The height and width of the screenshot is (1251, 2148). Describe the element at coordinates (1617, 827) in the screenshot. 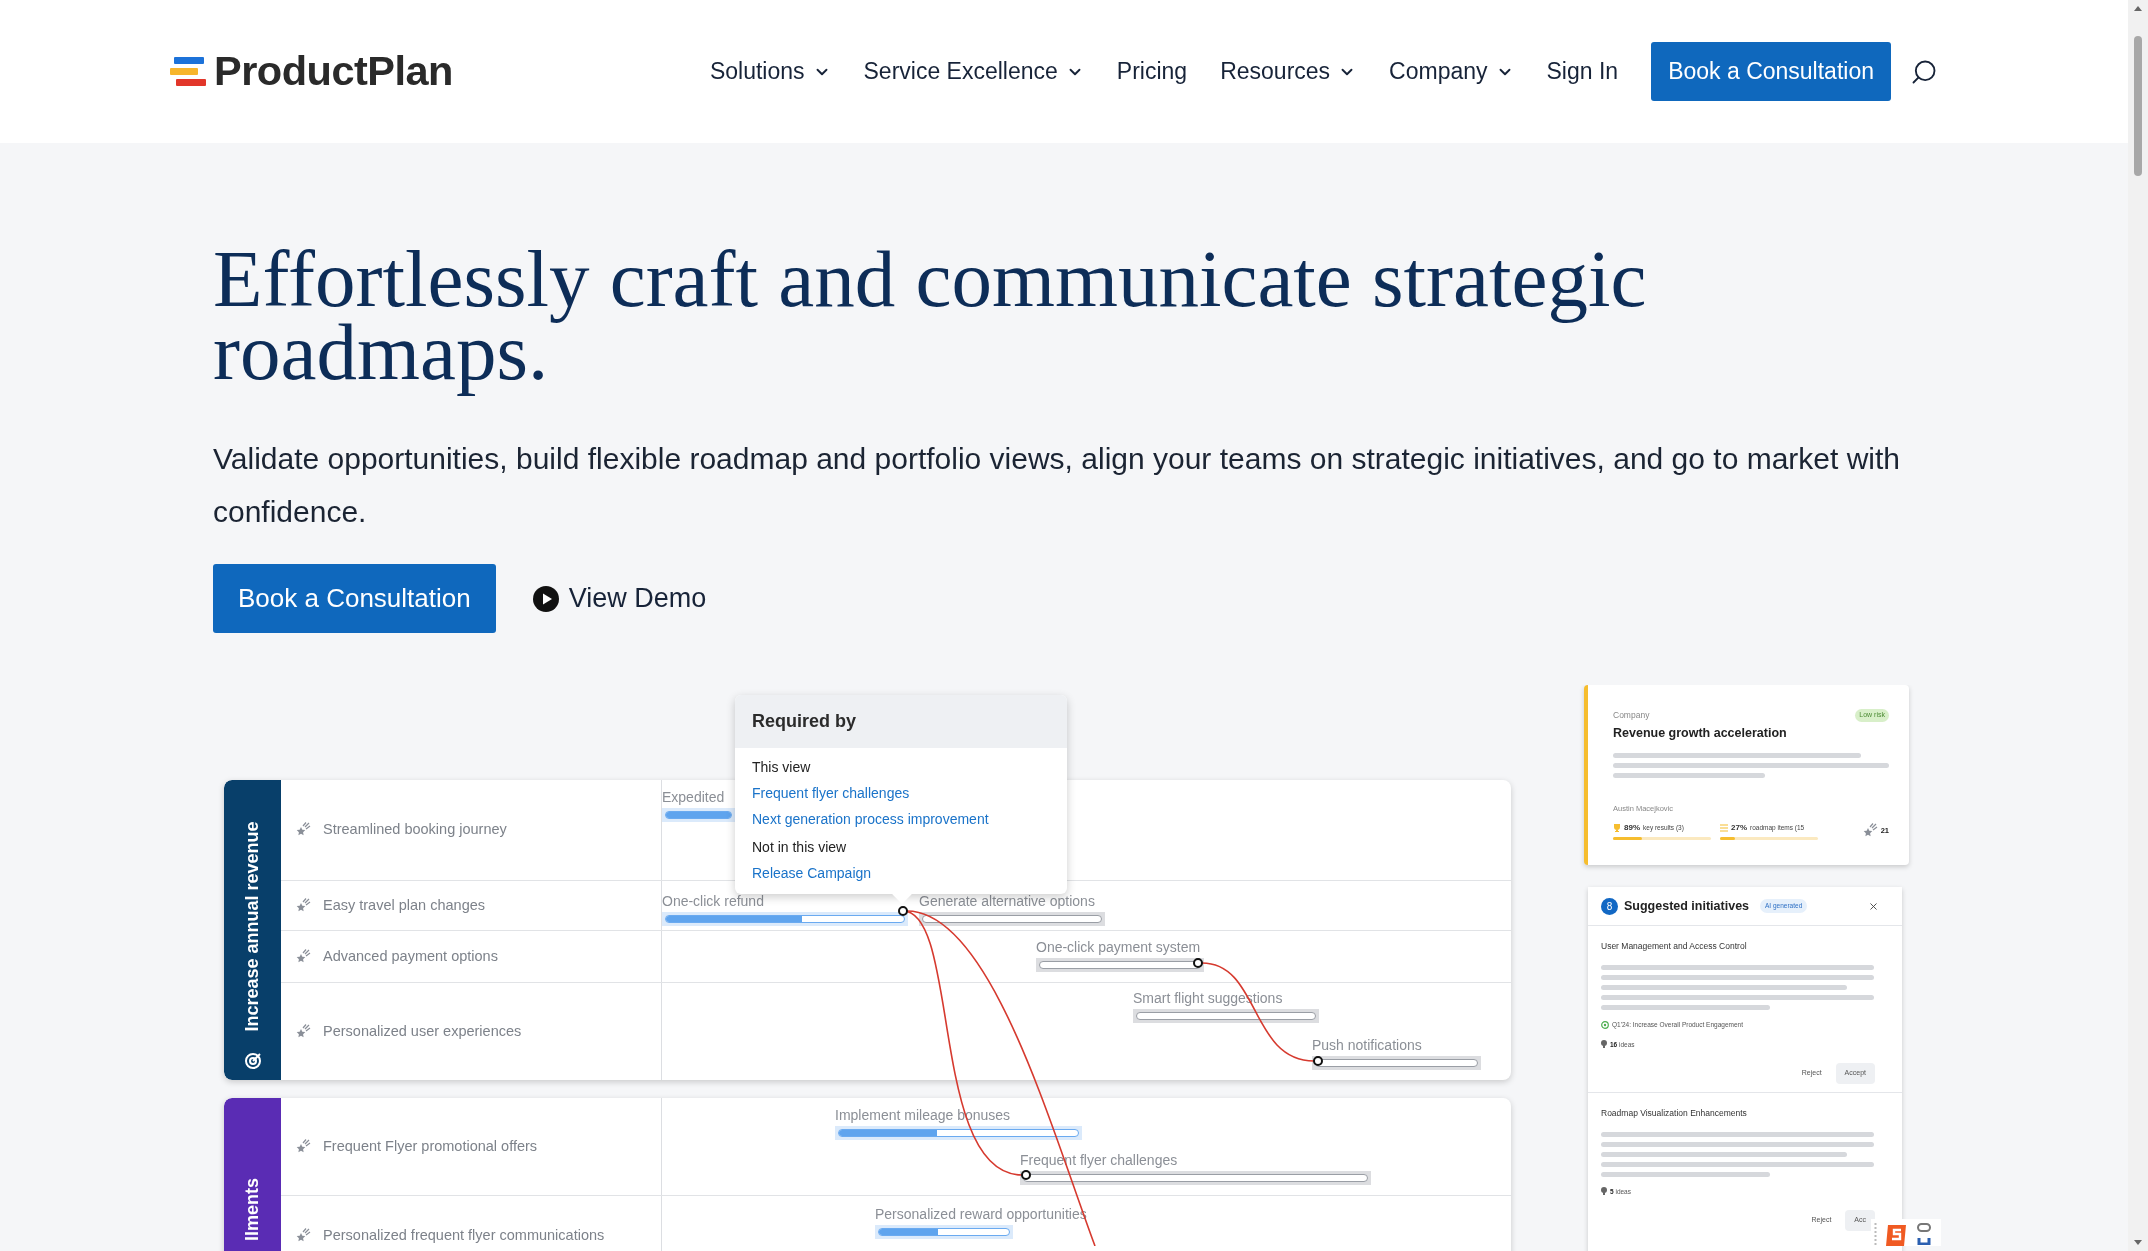

I see `trophy-icon` at that location.